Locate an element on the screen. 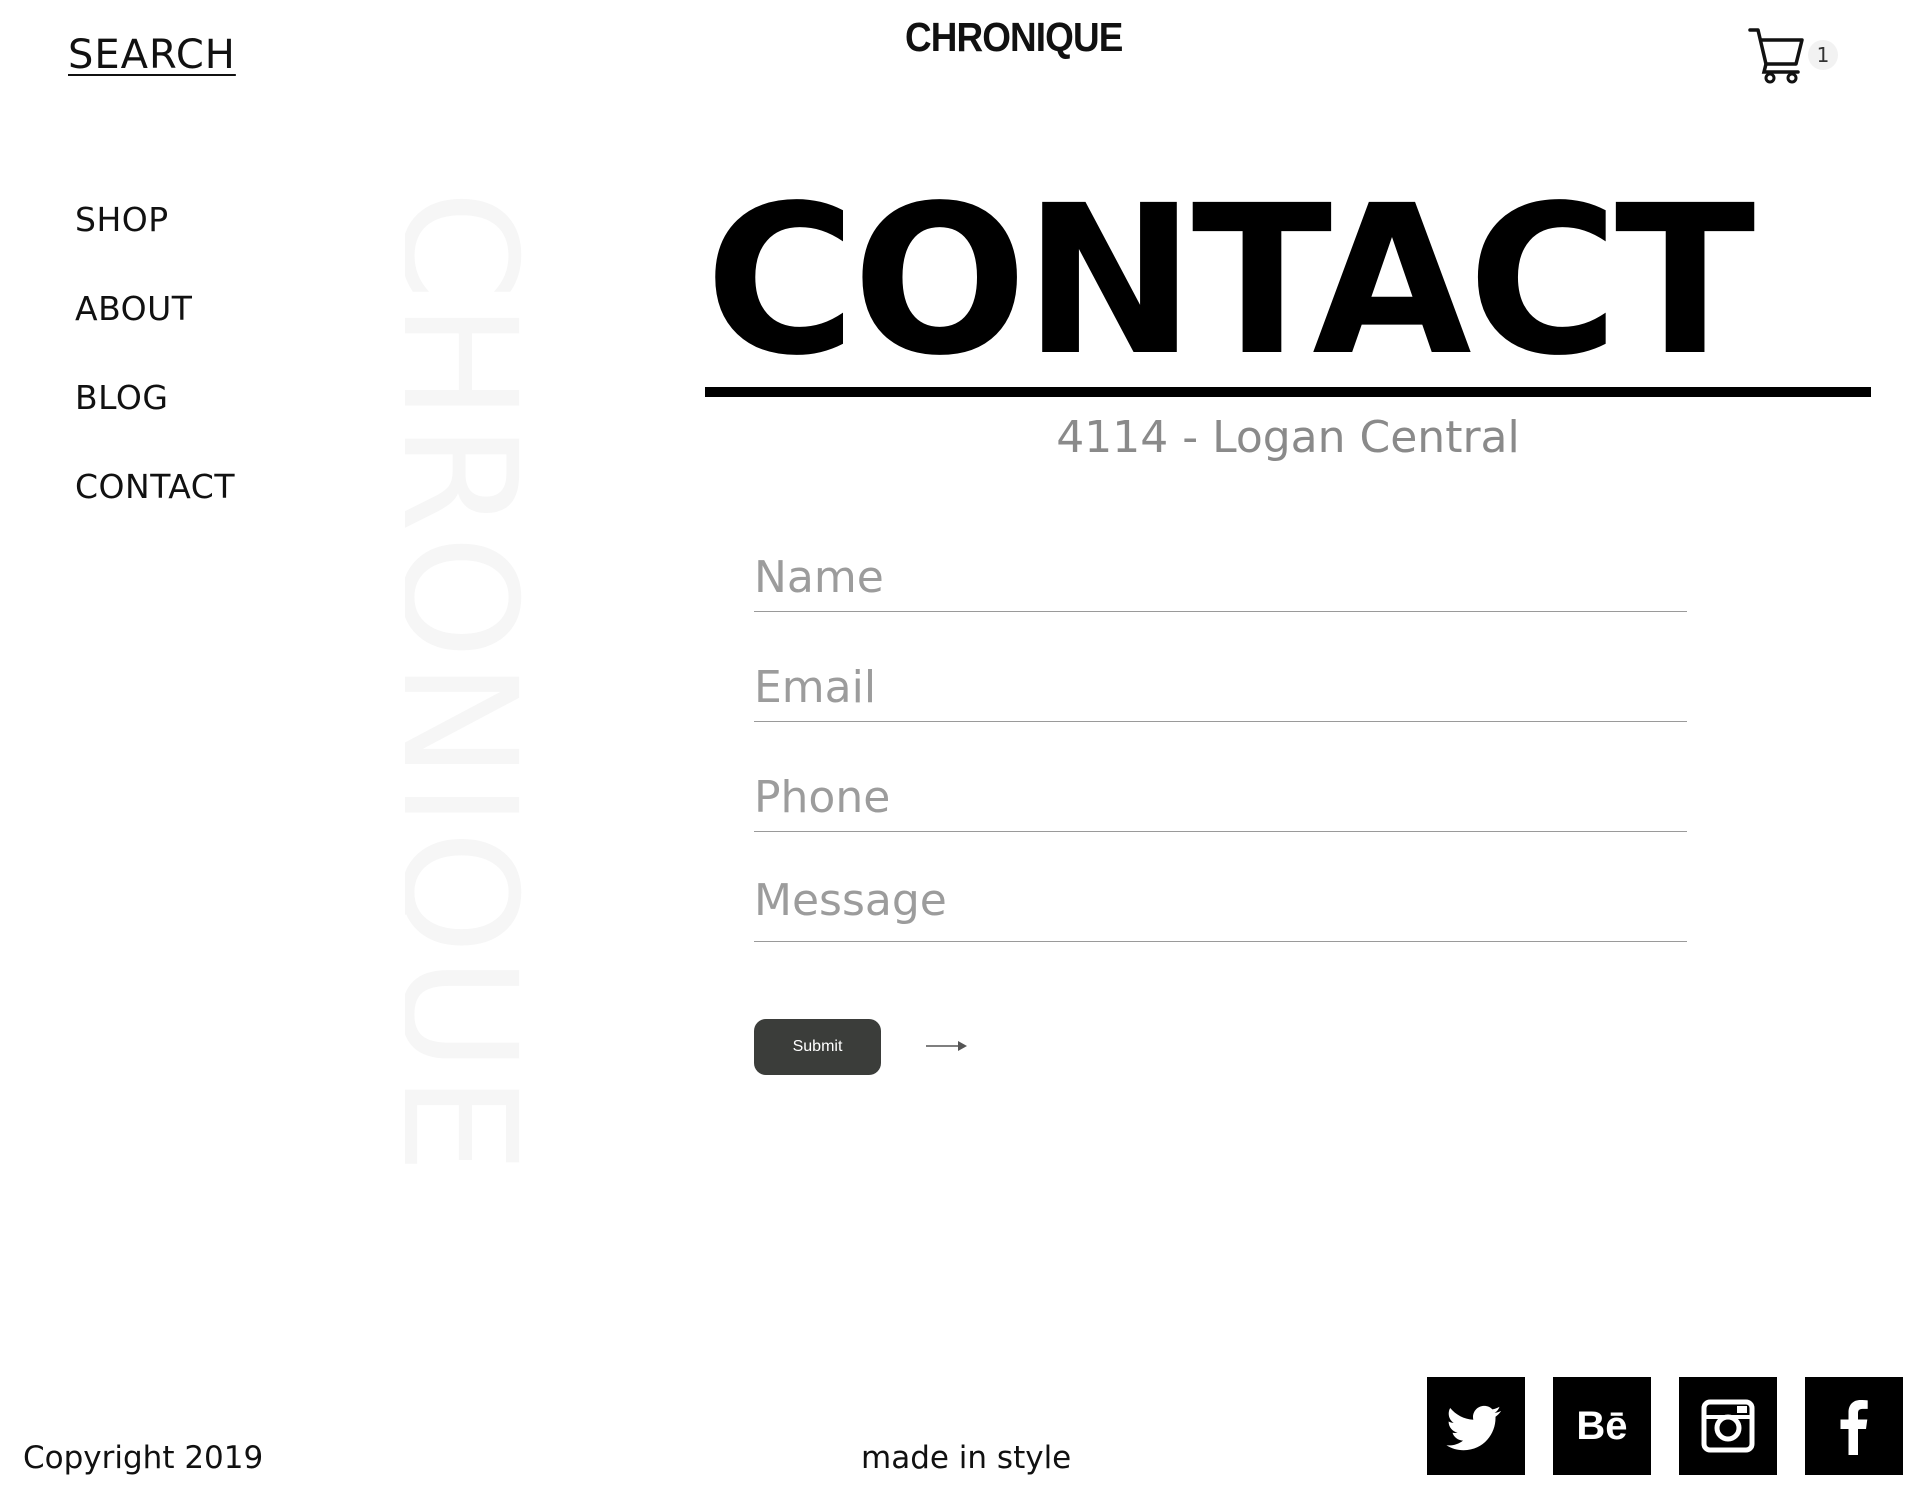 The width and height of the screenshot is (1920, 1503). instagram-icon is located at coordinates (1728, 1426).